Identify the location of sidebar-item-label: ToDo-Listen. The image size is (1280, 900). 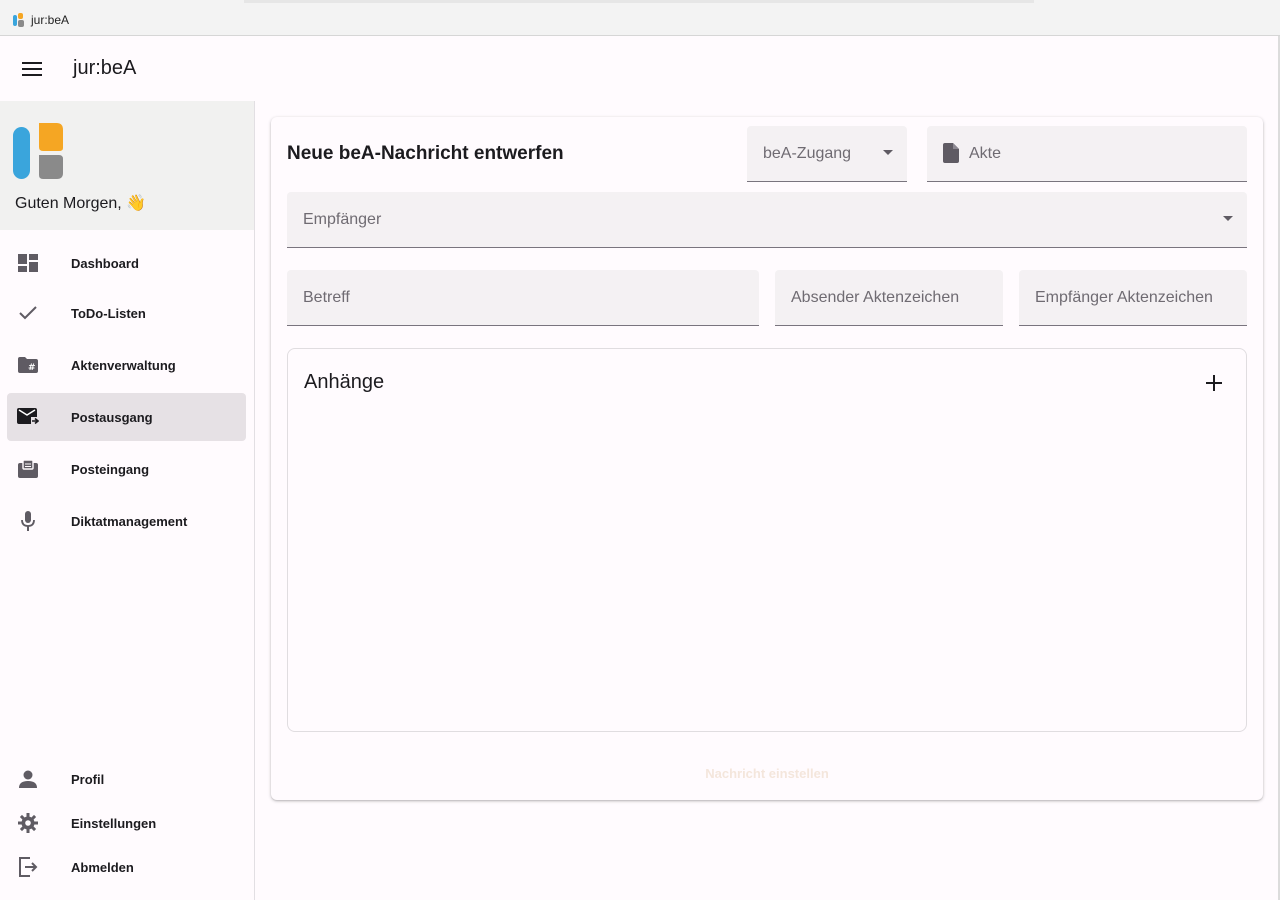
(108, 313).